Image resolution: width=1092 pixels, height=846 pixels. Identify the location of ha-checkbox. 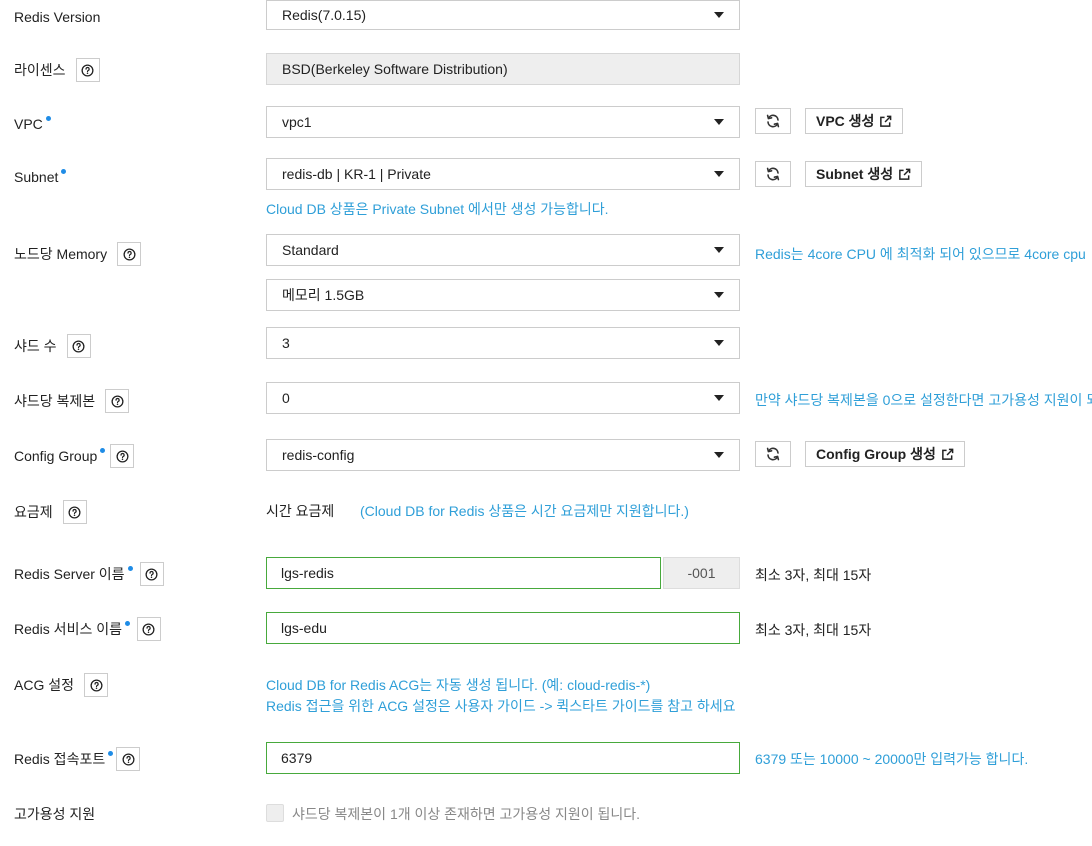
(275, 813).